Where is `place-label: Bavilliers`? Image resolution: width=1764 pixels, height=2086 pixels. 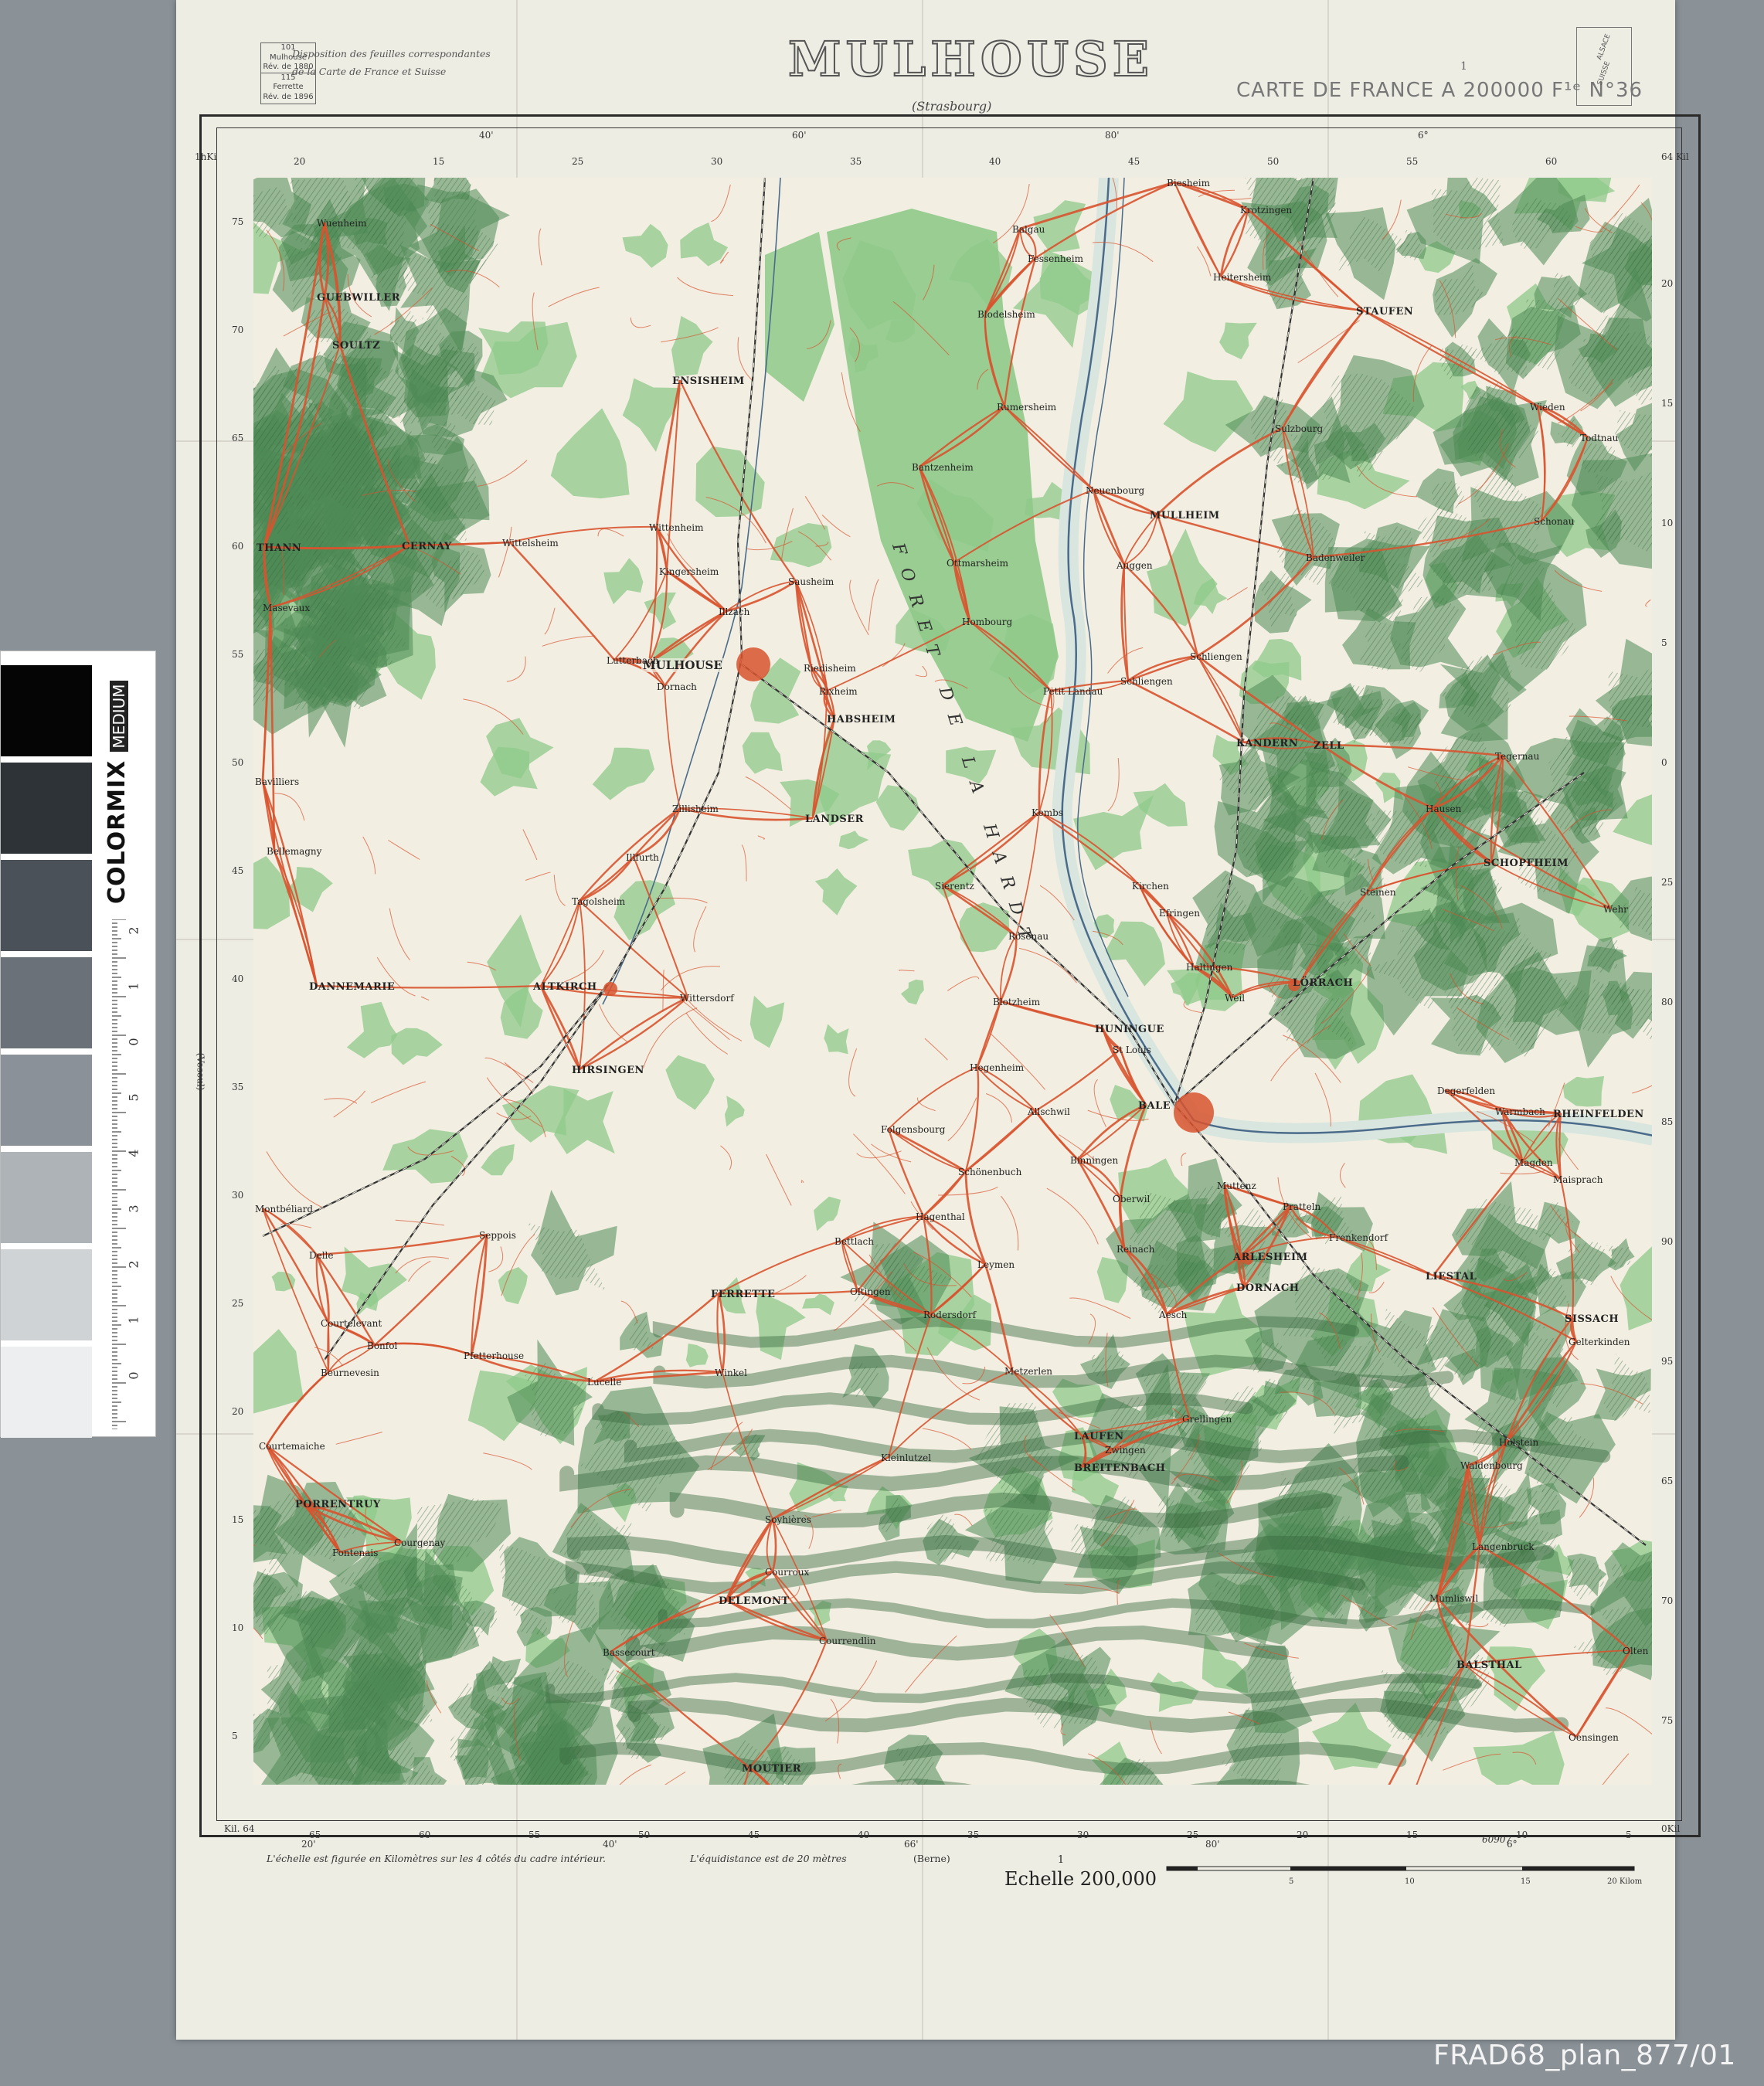 place-label: Bavilliers is located at coordinates (277, 781).